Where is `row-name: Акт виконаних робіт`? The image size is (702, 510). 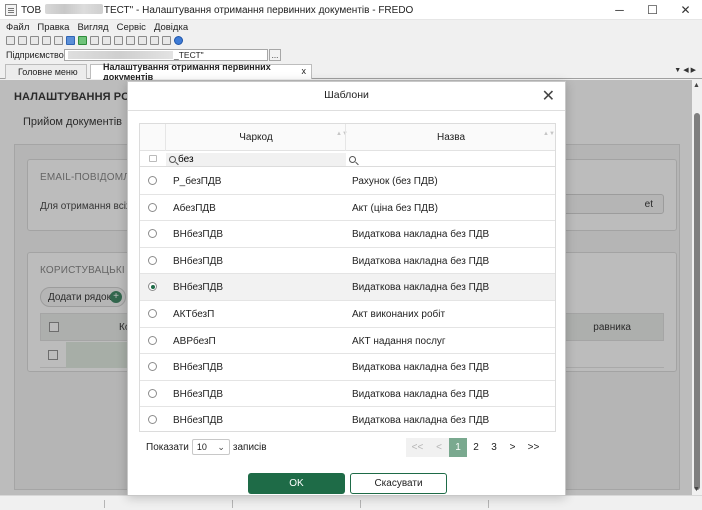 row-name: Акт виконаних робіт is located at coordinates (399, 314).